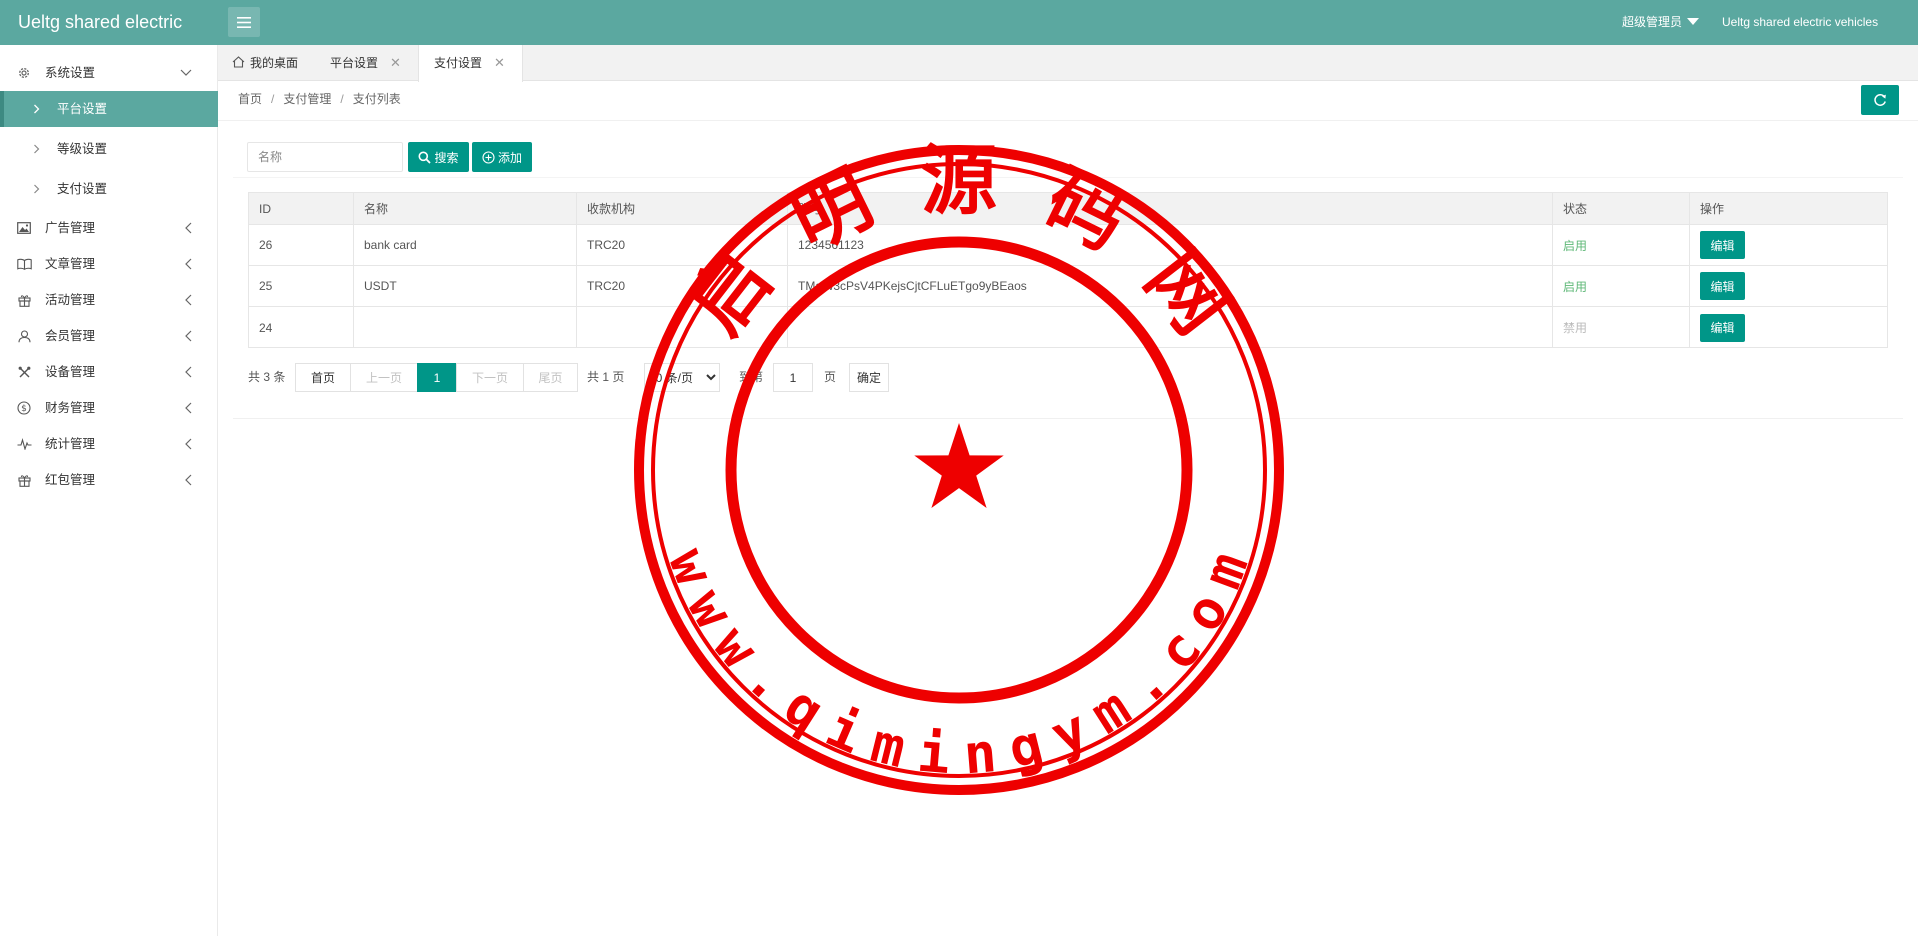  What do you see at coordinates (1652, 22) in the screenshot?
I see `user-name: 超级管理员` at bounding box center [1652, 22].